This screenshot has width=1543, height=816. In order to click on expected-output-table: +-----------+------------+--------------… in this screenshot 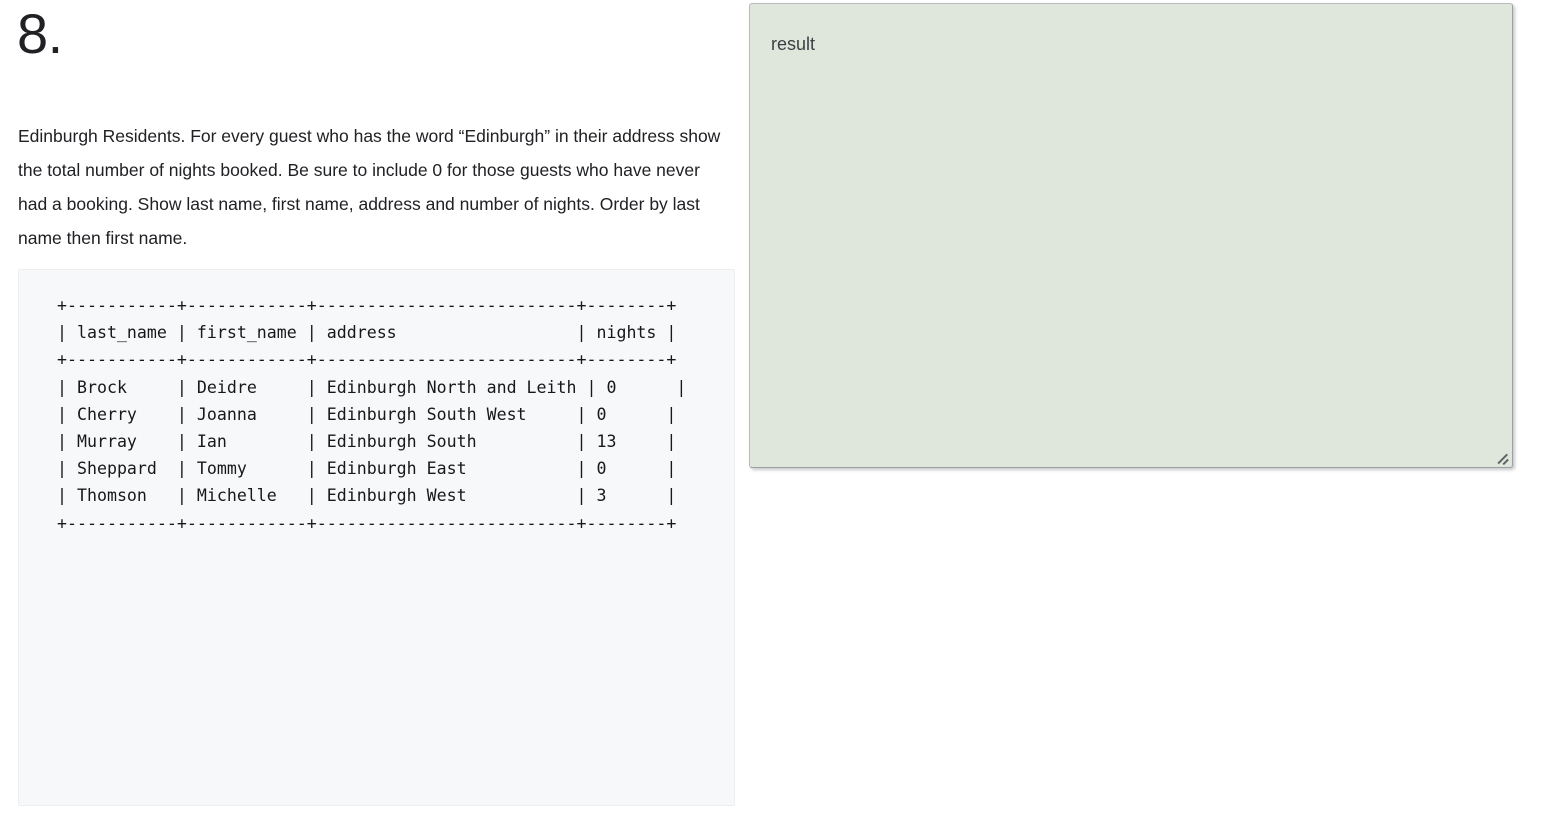, I will do `click(372, 414)`.